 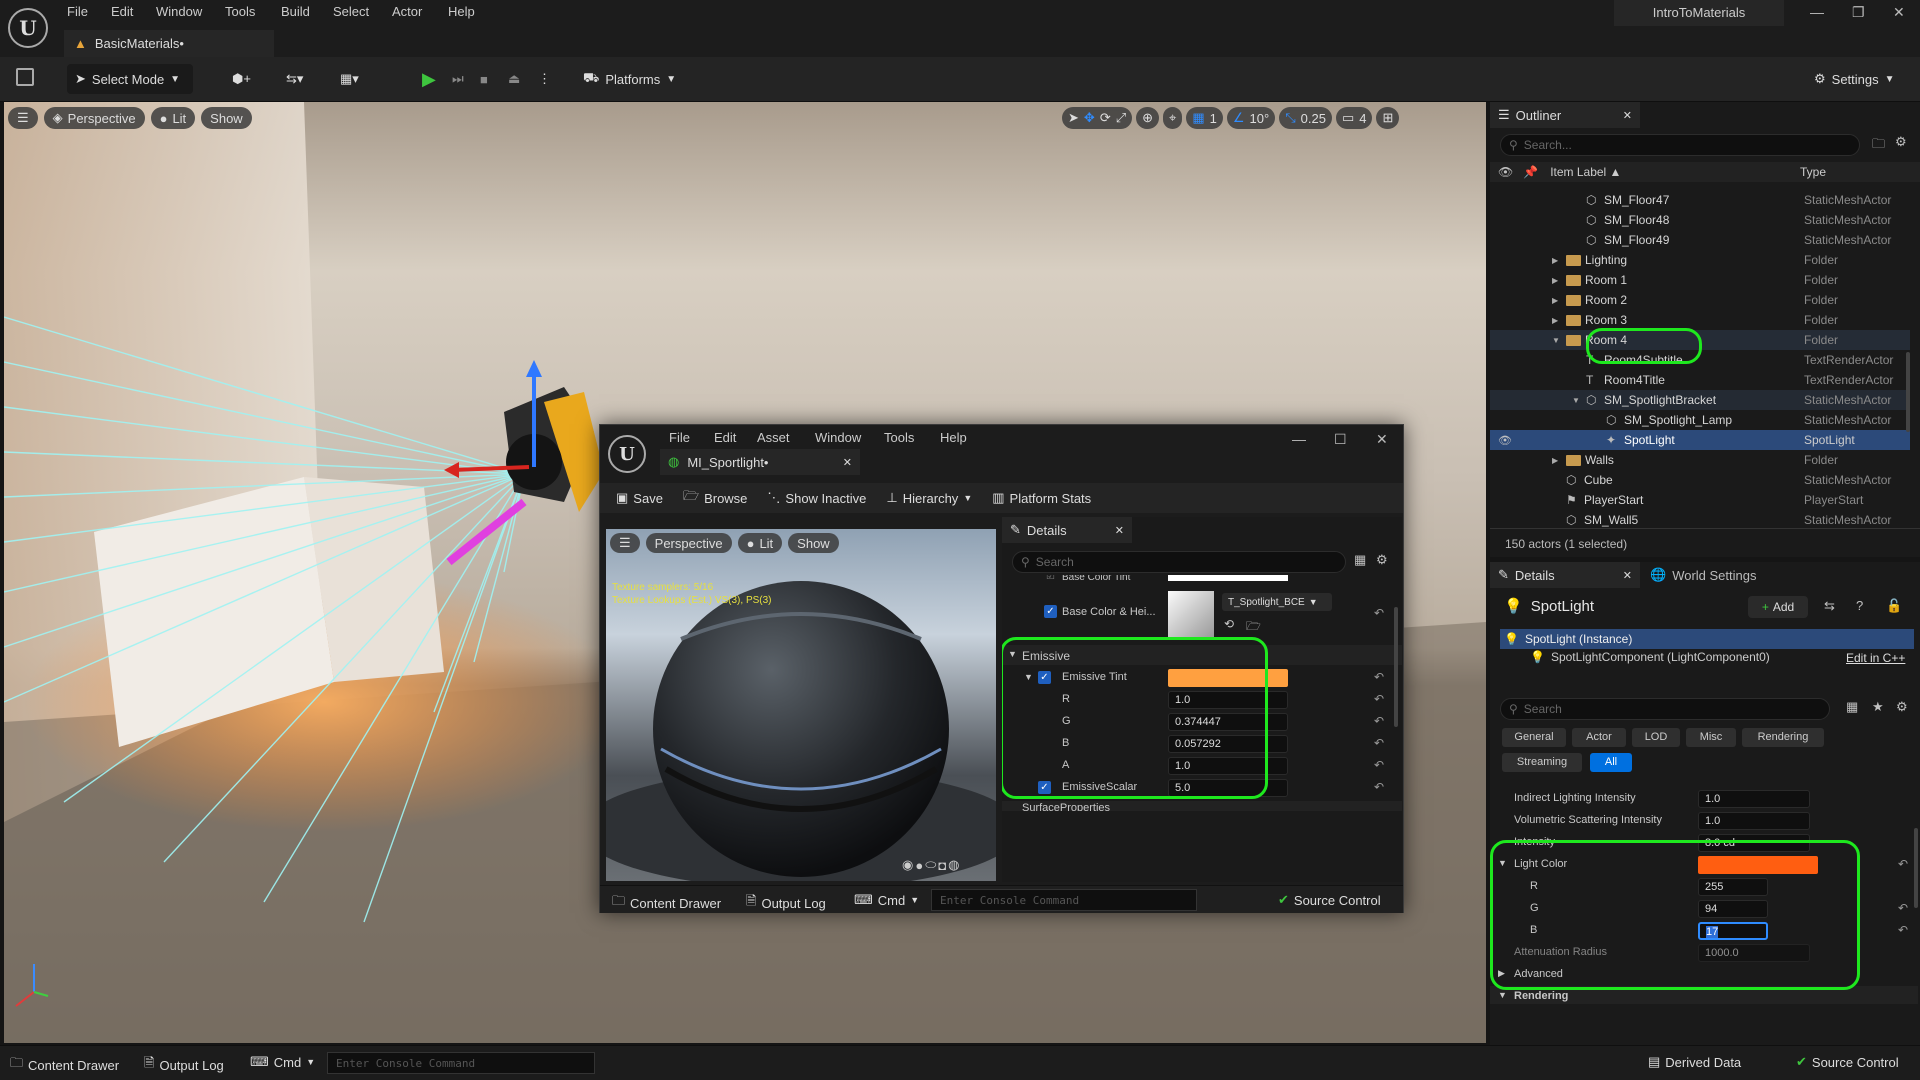 I want to click on level-tab: ▲ BasicMaterials•, so click(x=169, y=43).